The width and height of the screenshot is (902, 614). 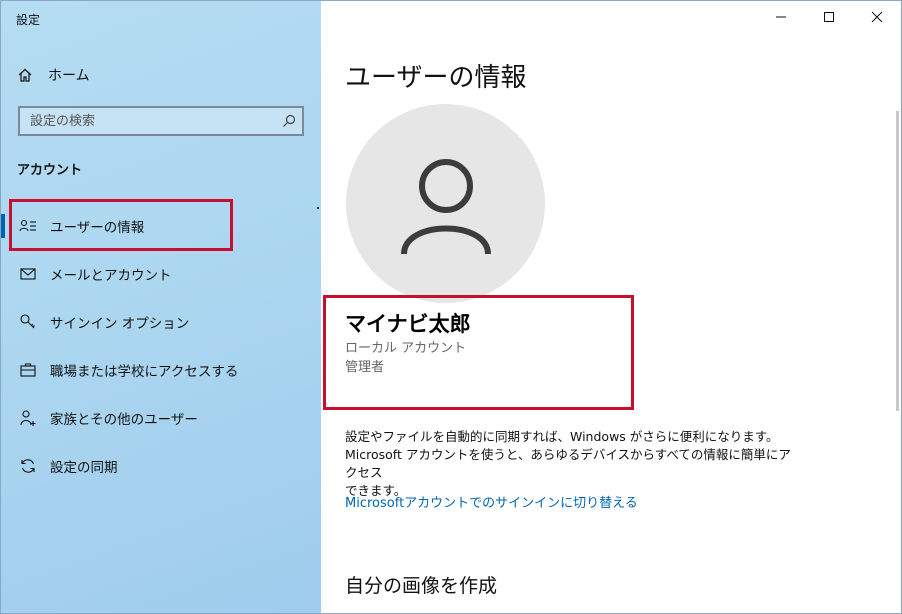 I want to click on highlight-box-user, so click(x=478, y=352).